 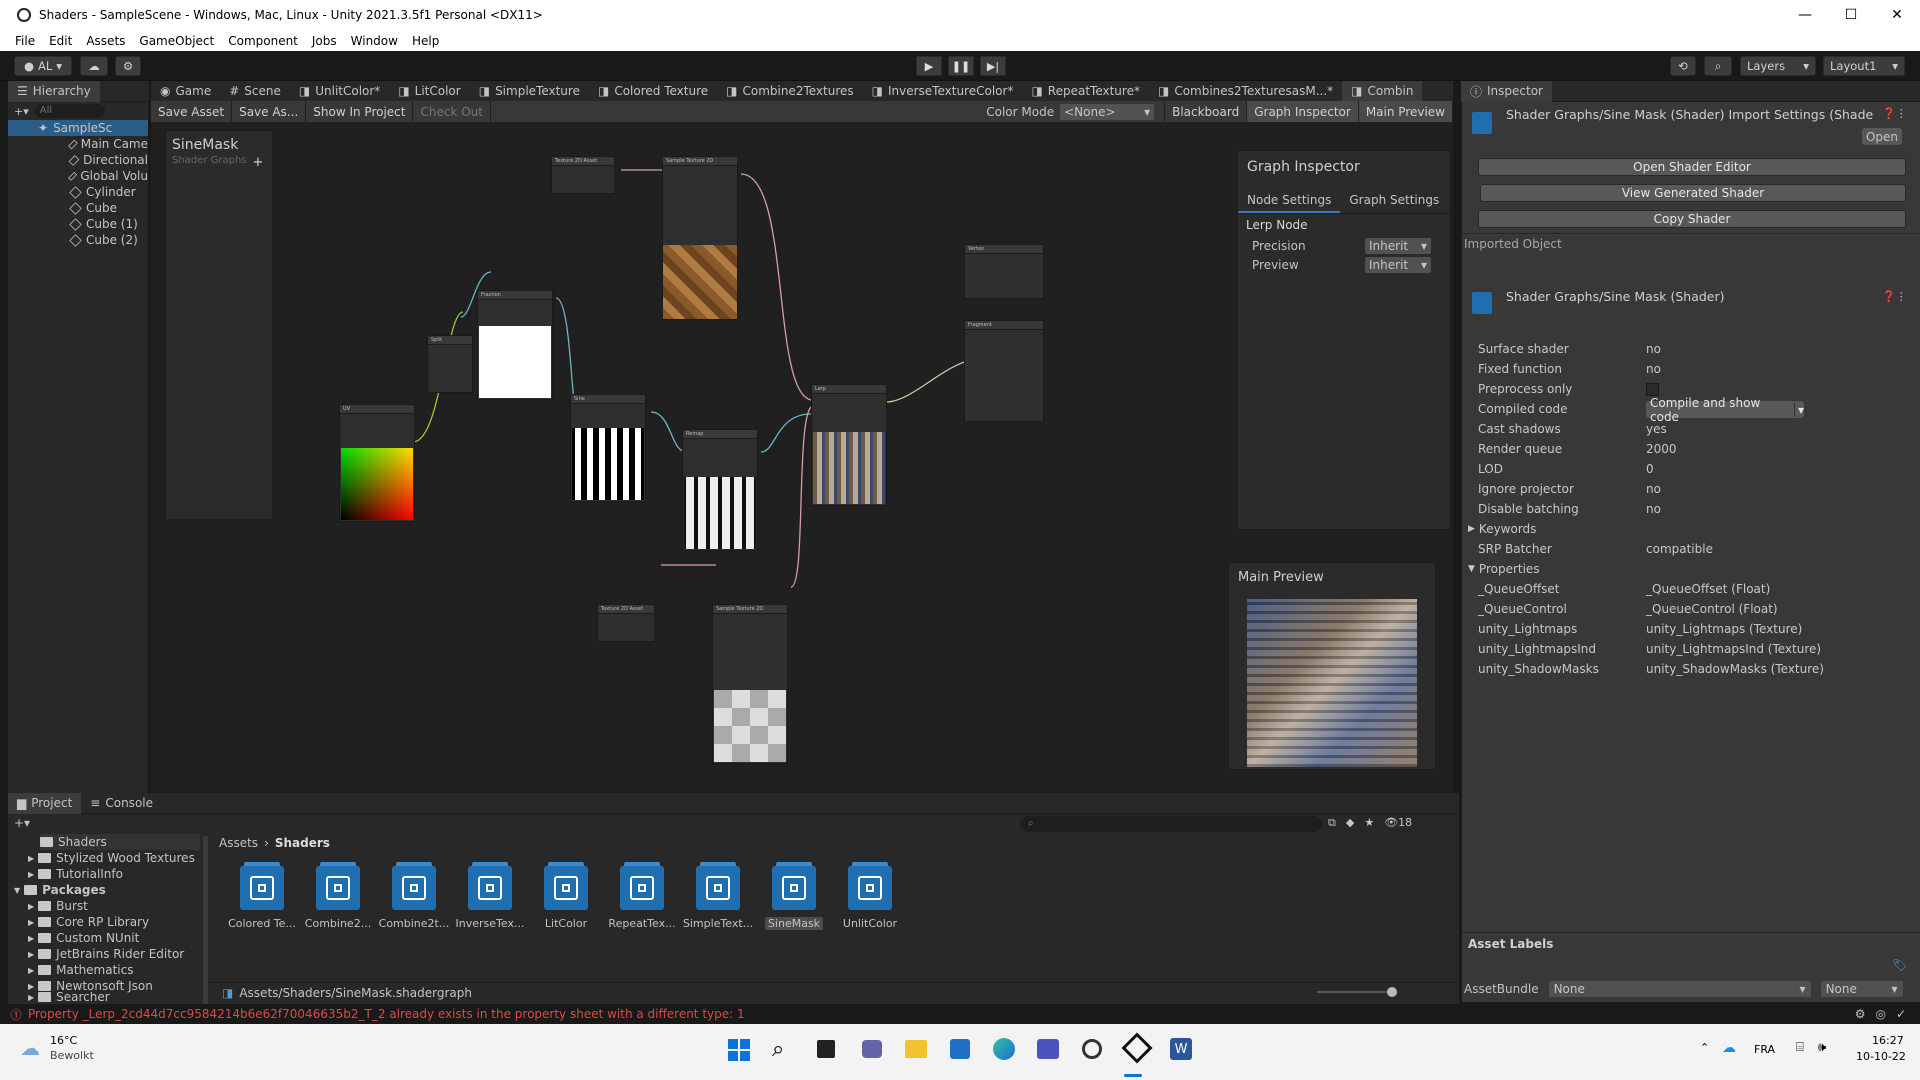 What do you see at coordinates (1350, 823) in the screenshot?
I see `label-filter-icon: ◆` at bounding box center [1350, 823].